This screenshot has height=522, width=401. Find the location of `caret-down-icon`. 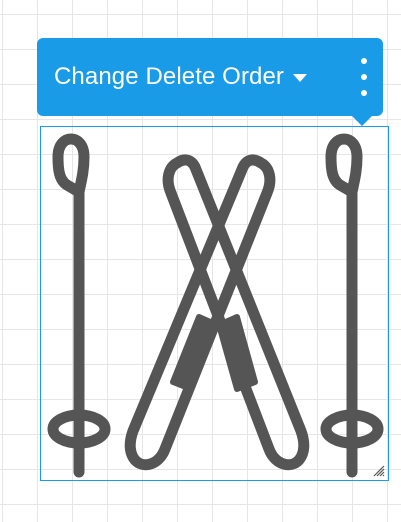

caret-down-icon is located at coordinates (300, 78).